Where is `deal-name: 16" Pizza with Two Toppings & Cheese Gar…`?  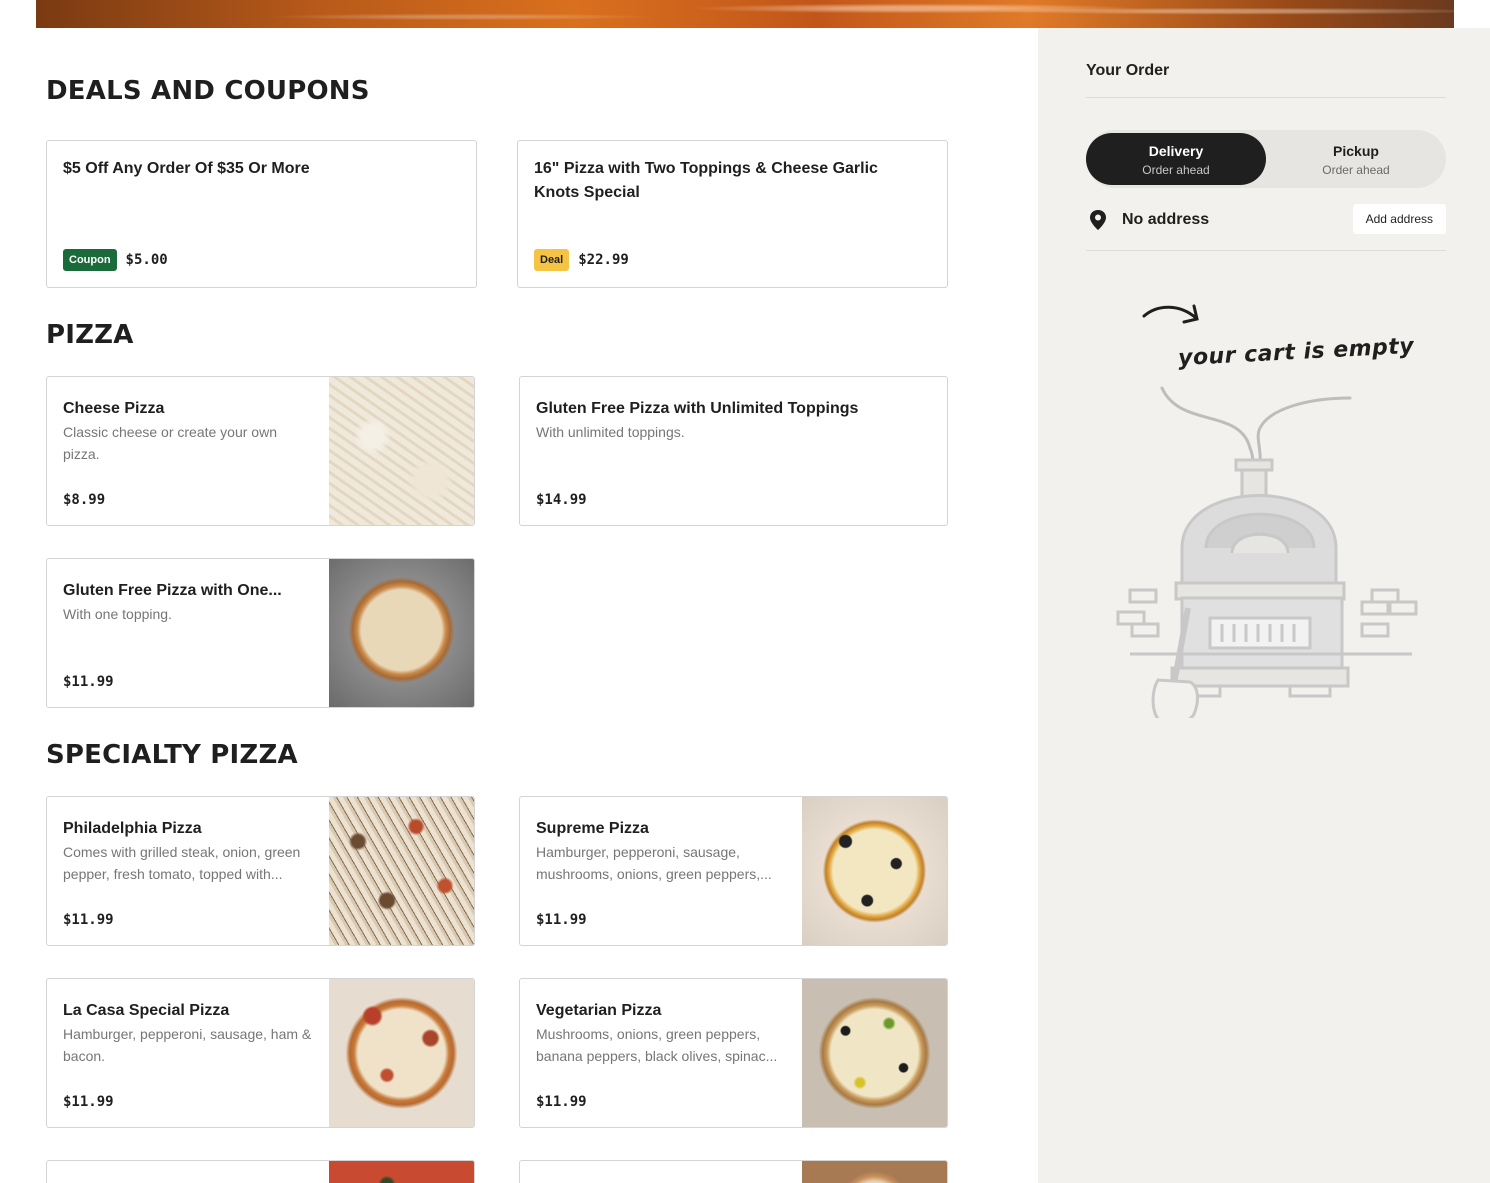 deal-name: 16" Pizza with Two Toppings & Cheese Gar… is located at coordinates (706, 180).